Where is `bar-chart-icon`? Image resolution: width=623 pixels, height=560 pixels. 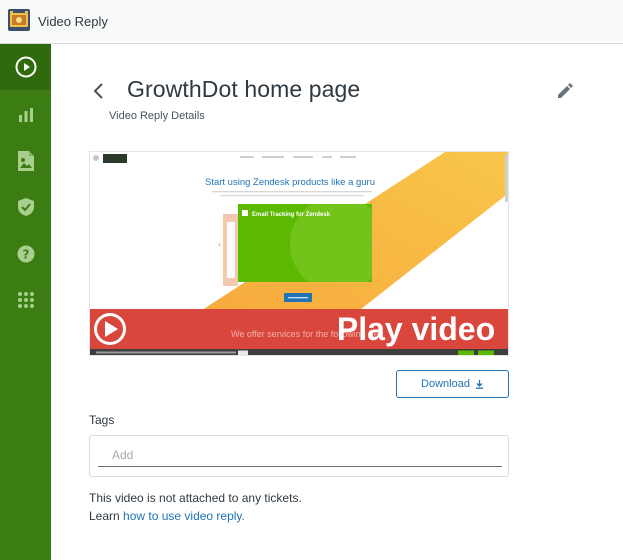
bar-chart-icon is located at coordinates (25, 115).